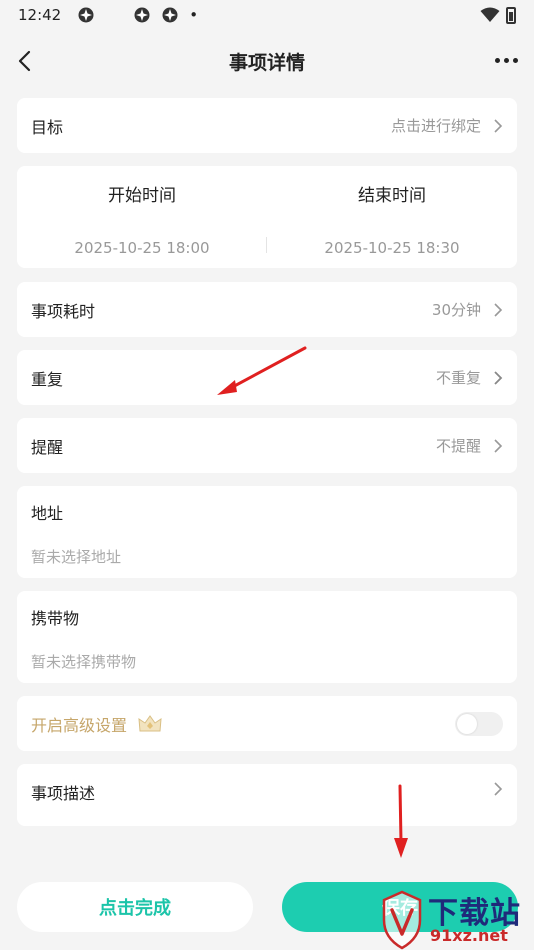 This screenshot has width=534, height=950. What do you see at coordinates (402, 920) in the screenshot?
I see `site-logo-icon` at bounding box center [402, 920].